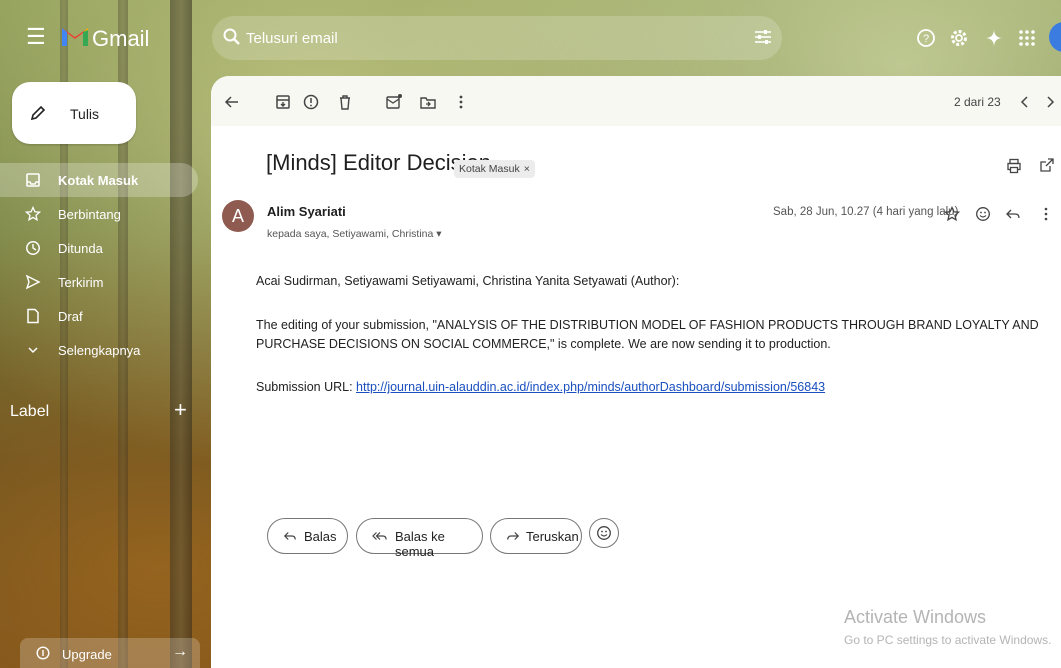 This screenshot has width=1061, height=668. I want to click on search-icon, so click(232, 37).